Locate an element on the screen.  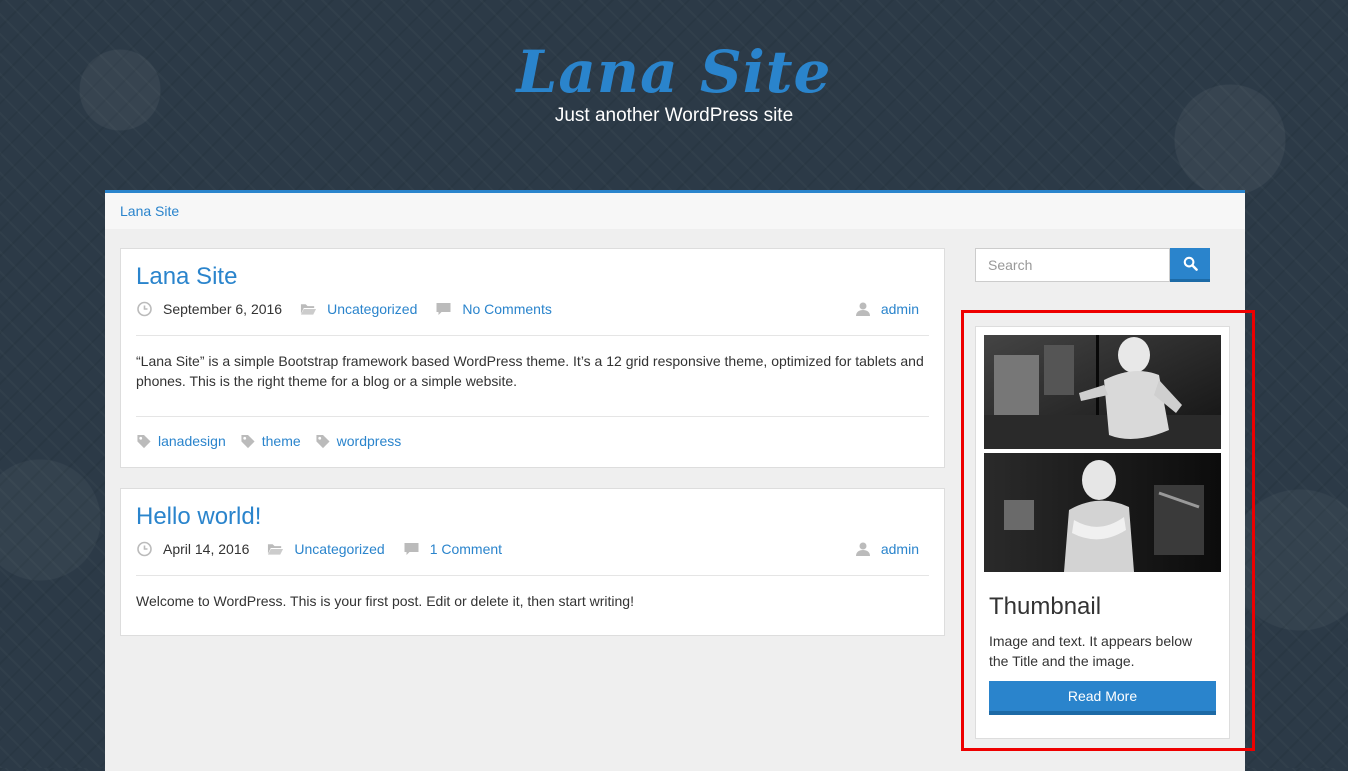
search-button is located at coordinates (1190, 265).